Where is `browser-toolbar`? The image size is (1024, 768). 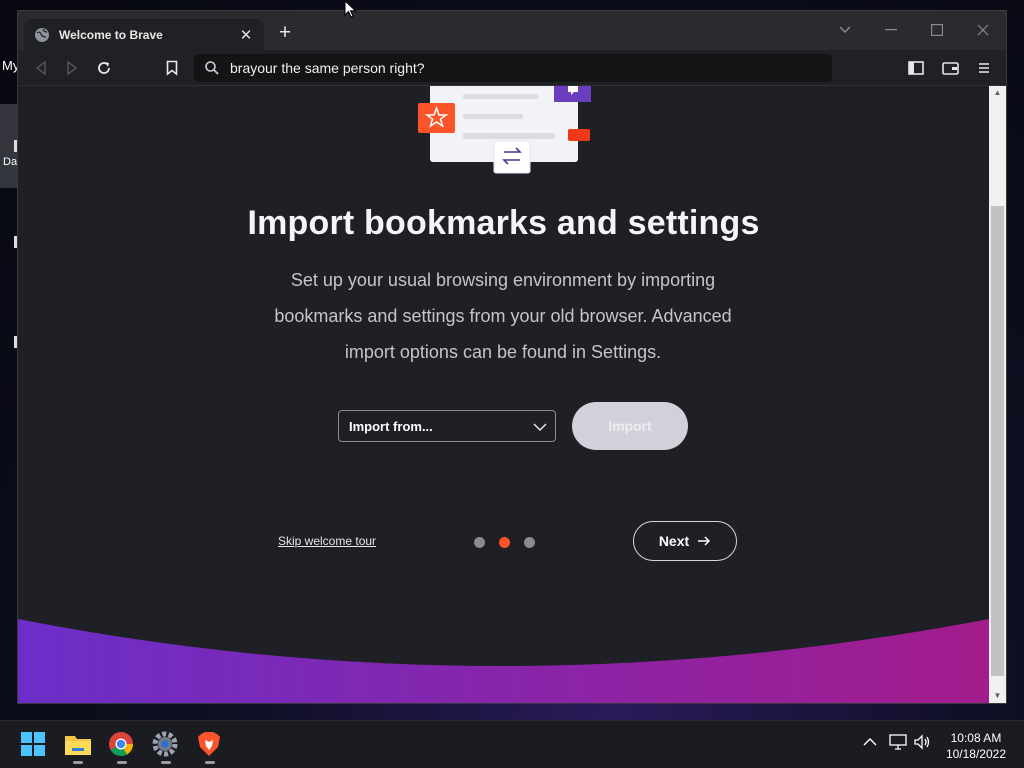 browser-toolbar is located at coordinates (512, 68).